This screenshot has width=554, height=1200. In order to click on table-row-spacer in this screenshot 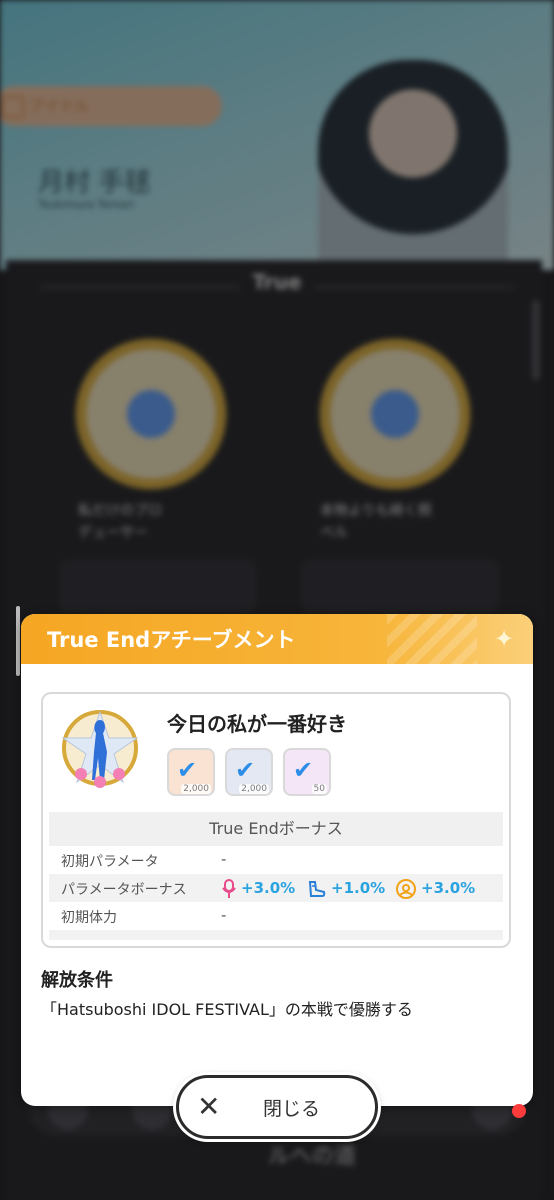, I will do `click(276, 935)`.